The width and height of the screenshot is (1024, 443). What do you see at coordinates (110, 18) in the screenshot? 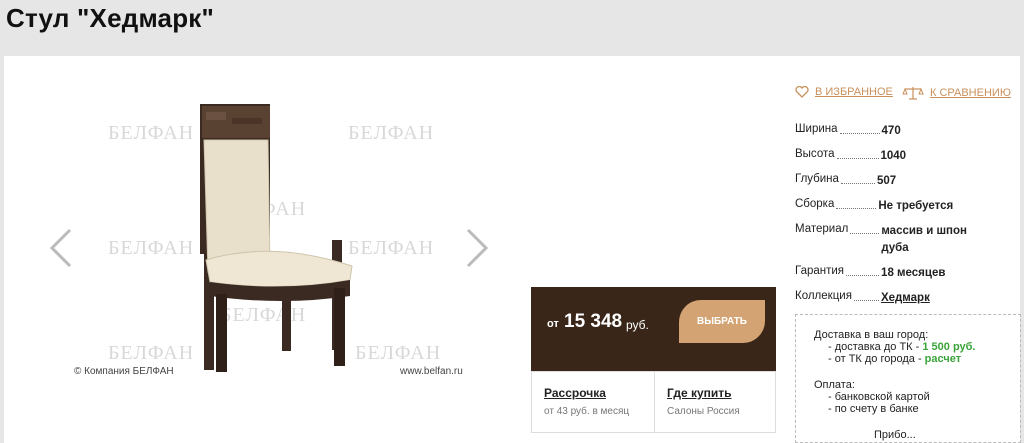
I see `page-title: Стул "Хедмарк"` at bounding box center [110, 18].